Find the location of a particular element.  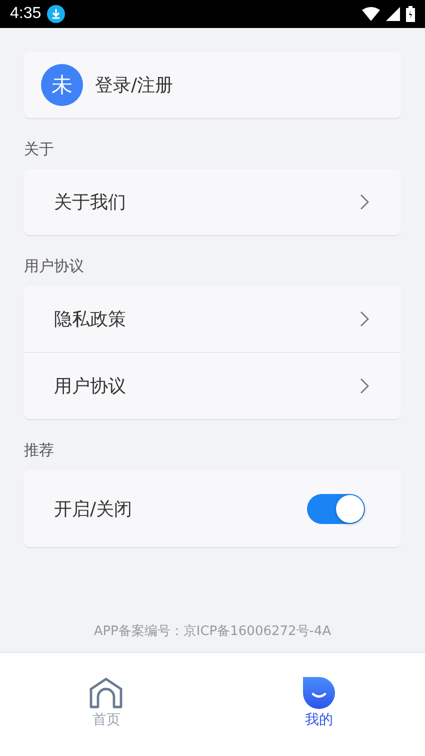

section-title: 推荐 is located at coordinates (39, 450).